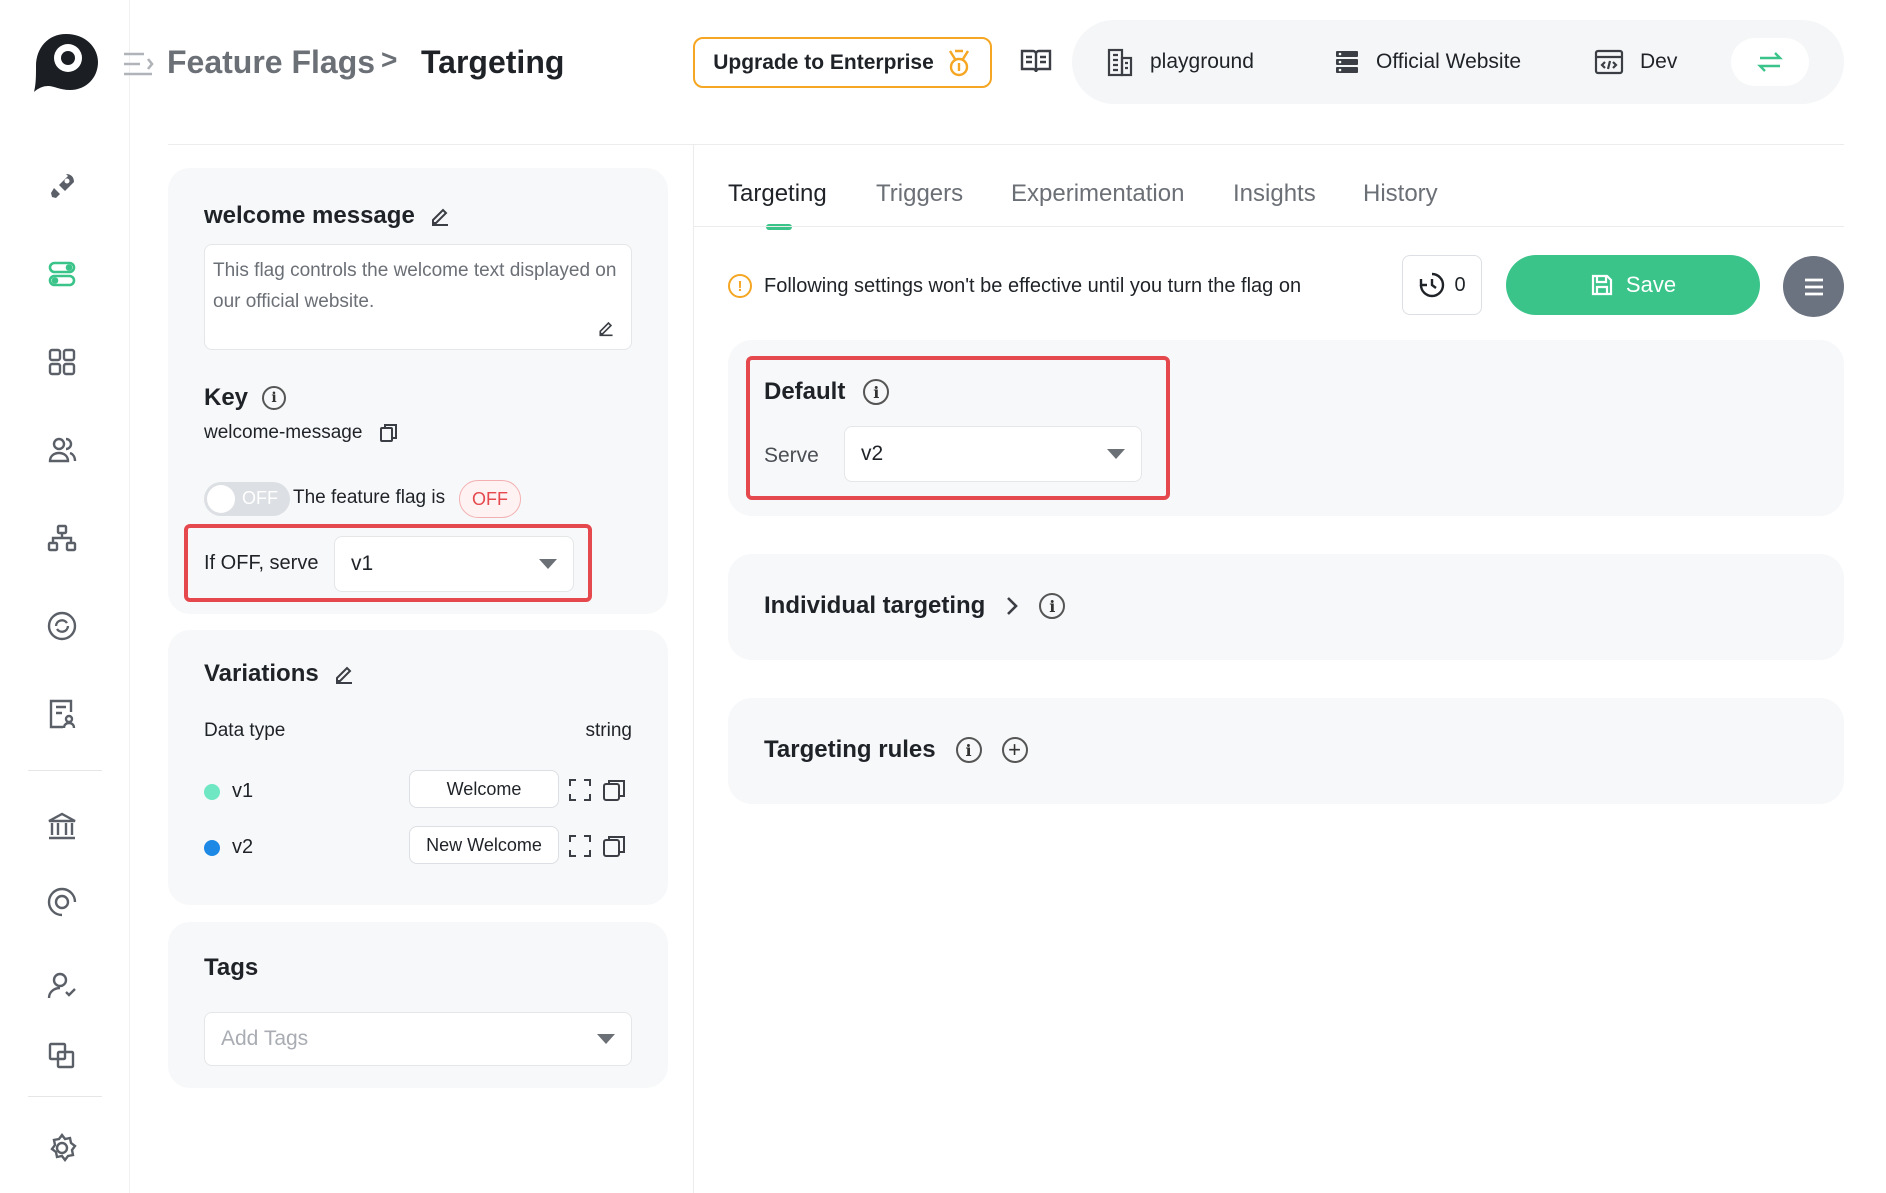 The height and width of the screenshot is (1193, 1886). What do you see at coordinates (1432, 285) in the screenshot?
I see `clock-history-icon` at bounding box center [1432, 285].